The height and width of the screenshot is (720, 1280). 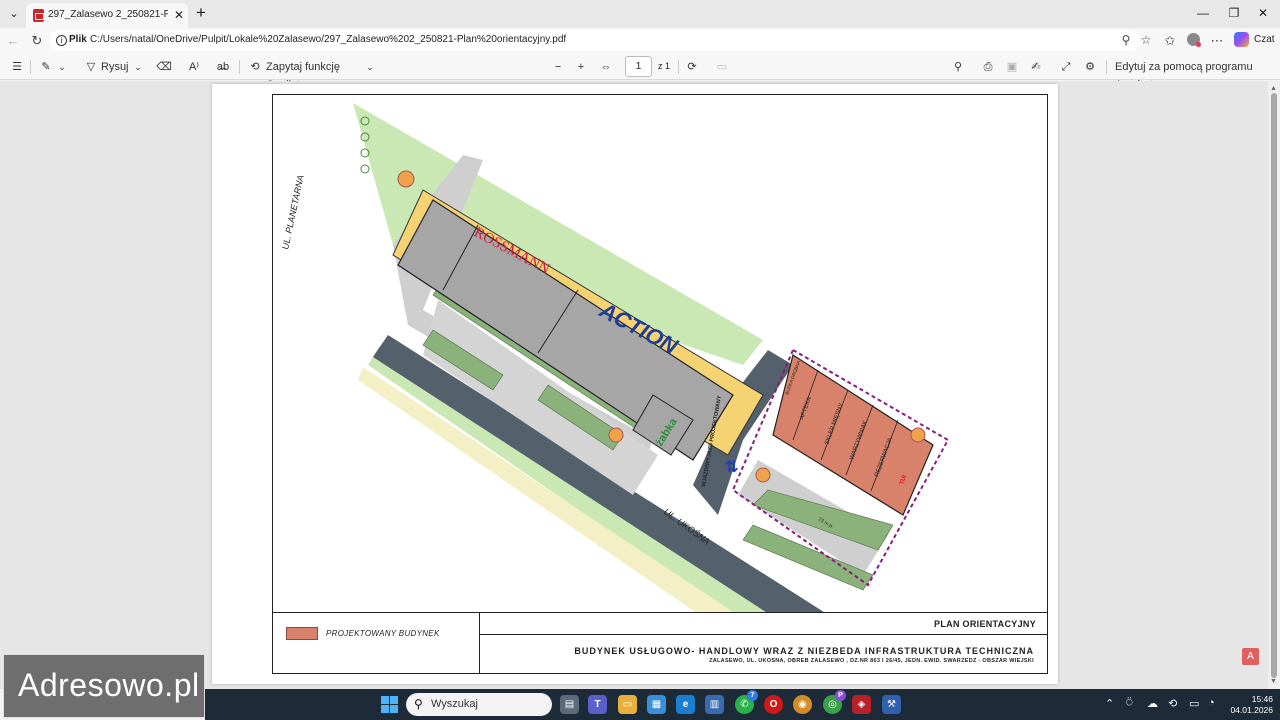 What do you see at coordinates (558, 67) in the screenshot?
I see `zoom-out-icon: −` at bounding box center [558, 67].